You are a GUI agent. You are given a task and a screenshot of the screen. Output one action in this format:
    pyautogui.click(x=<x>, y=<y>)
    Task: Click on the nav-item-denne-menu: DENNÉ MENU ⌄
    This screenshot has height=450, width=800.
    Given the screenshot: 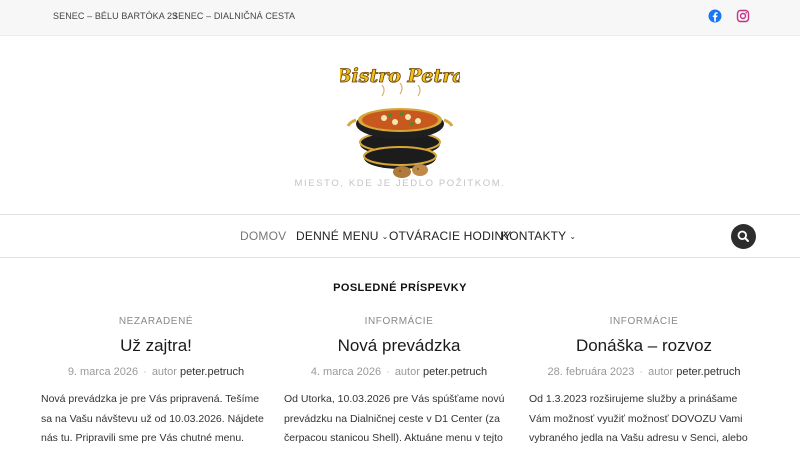 What is the action you would take?
    pyautogui.click(x=342, y=236)
    